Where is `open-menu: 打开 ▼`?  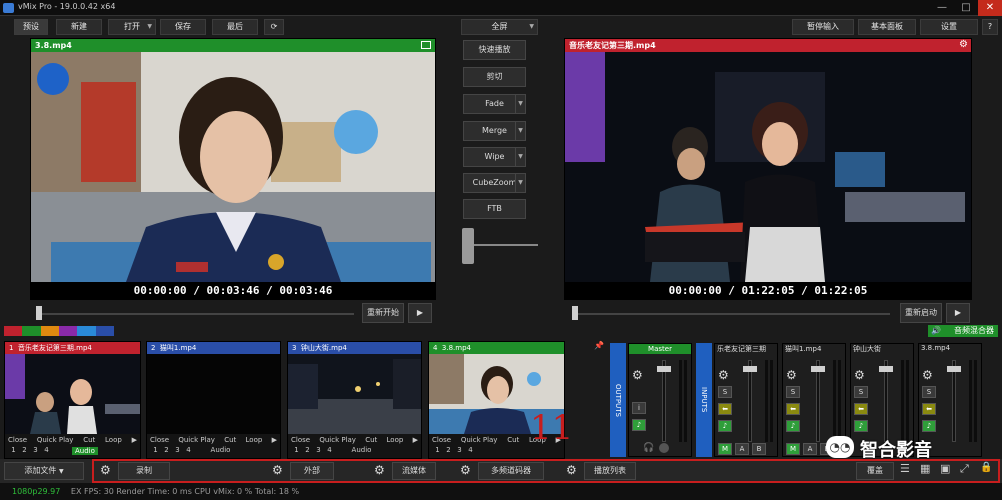
open-menu: 打开 ▼ is located at coordinates (132, 27).